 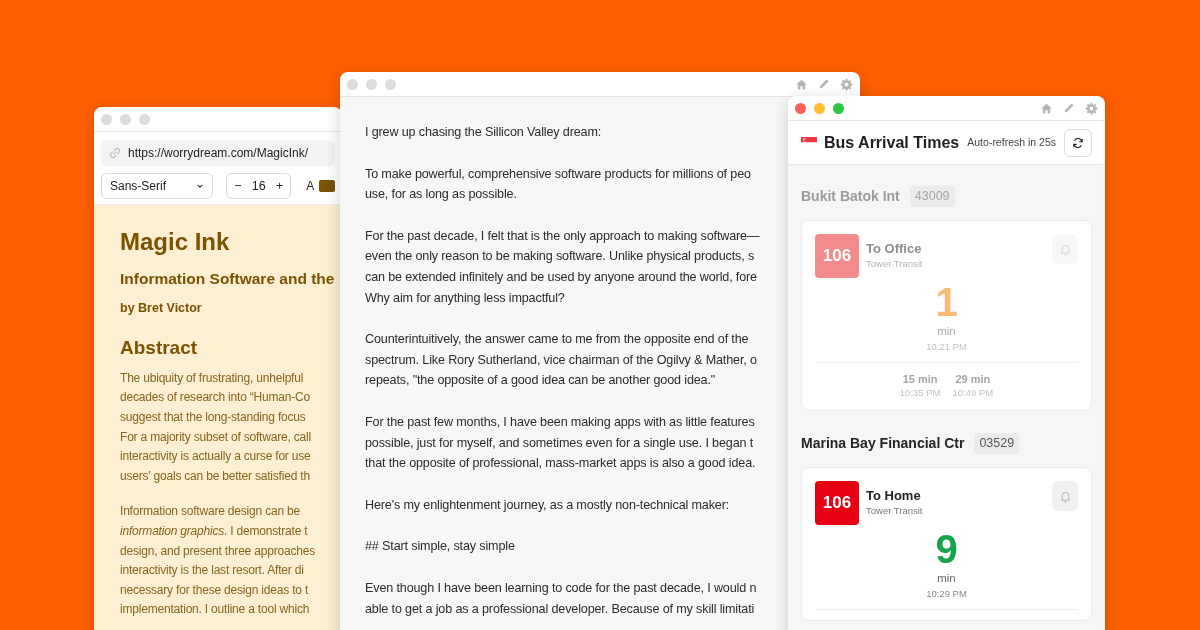 I want to click on decrease-button: −, so click(x=238, y=186).